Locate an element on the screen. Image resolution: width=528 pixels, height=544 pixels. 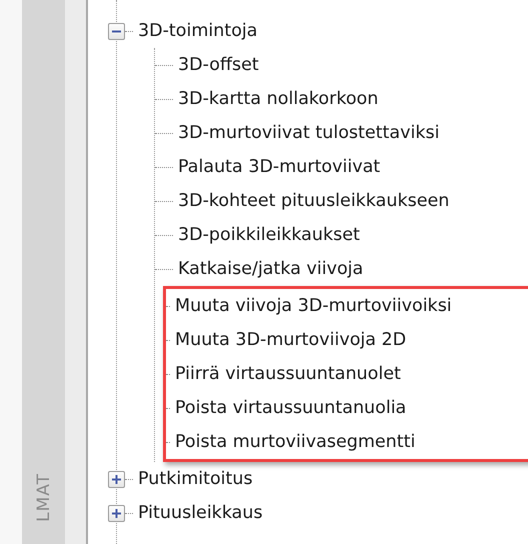
tree-item: 3D-kartta nollakorkoon is located at coordinates (278, 99).